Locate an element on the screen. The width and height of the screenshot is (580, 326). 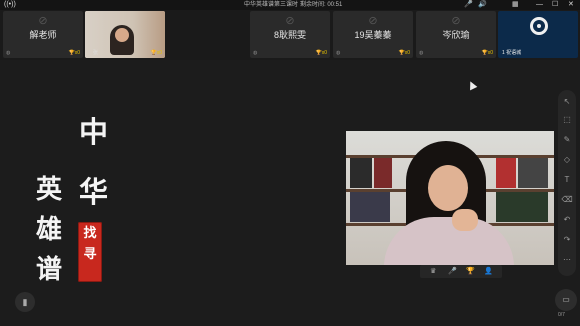
remaining-time: 剩余时间: 00:51 is located at coordinates (321, 5).